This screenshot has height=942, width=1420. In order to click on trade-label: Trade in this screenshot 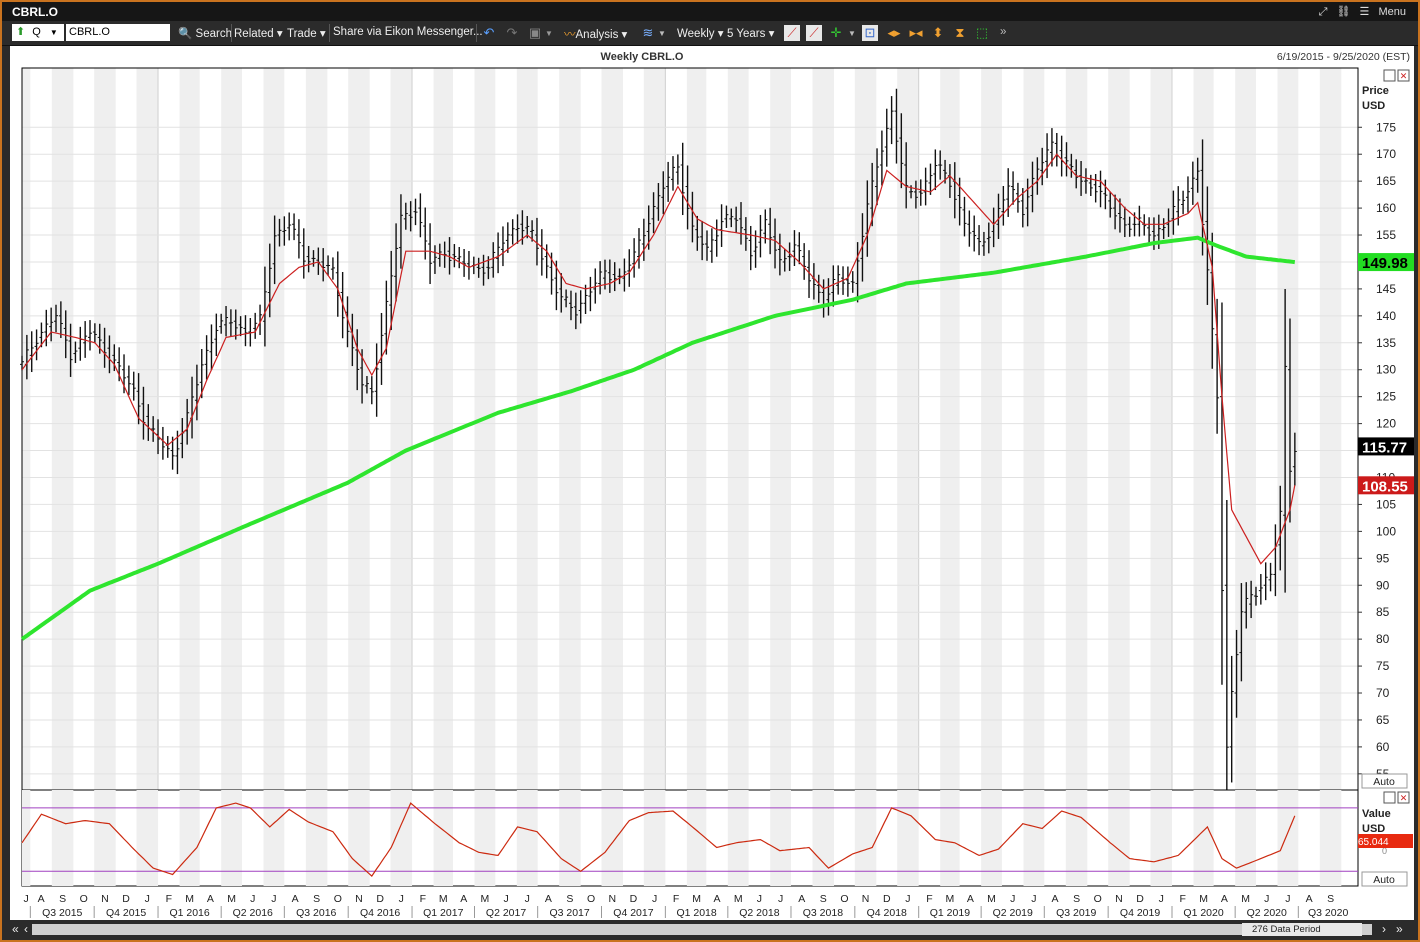, I will do `click(302, 34)`.